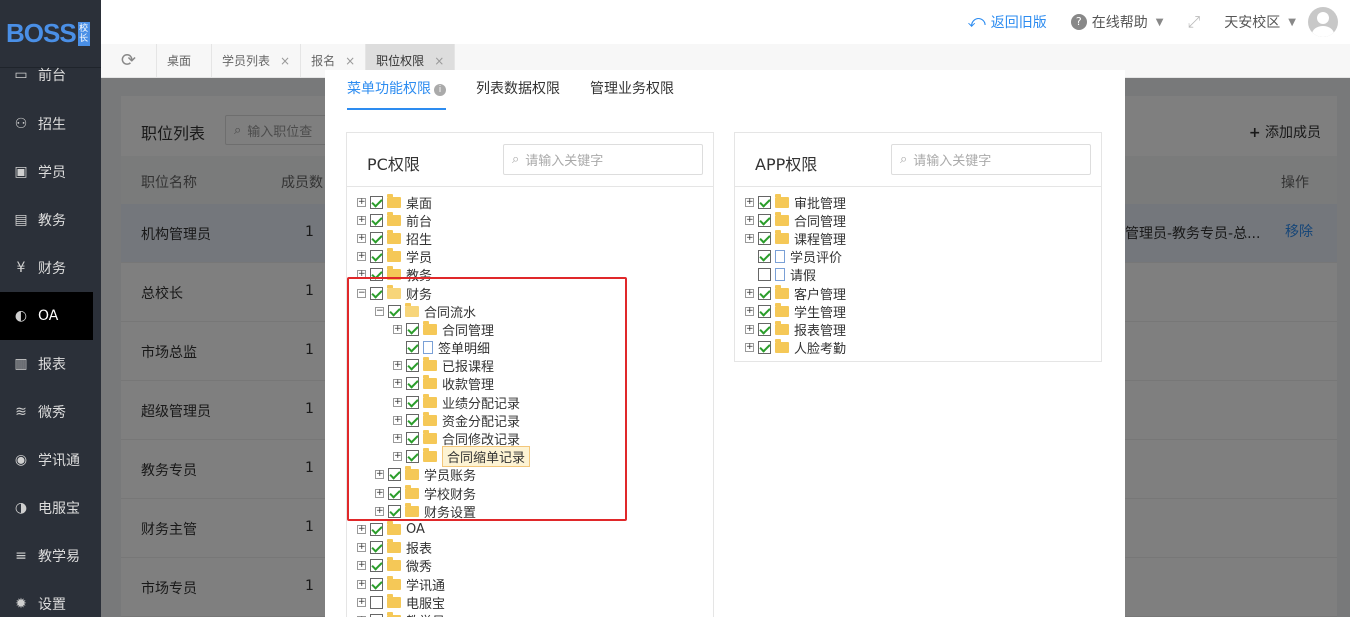 The image size is (1350, 617). What do you see at coordinates (419, 202) in the screenshot?
I see `tree-node-label: 桌面` at bounding box center [419, 202].